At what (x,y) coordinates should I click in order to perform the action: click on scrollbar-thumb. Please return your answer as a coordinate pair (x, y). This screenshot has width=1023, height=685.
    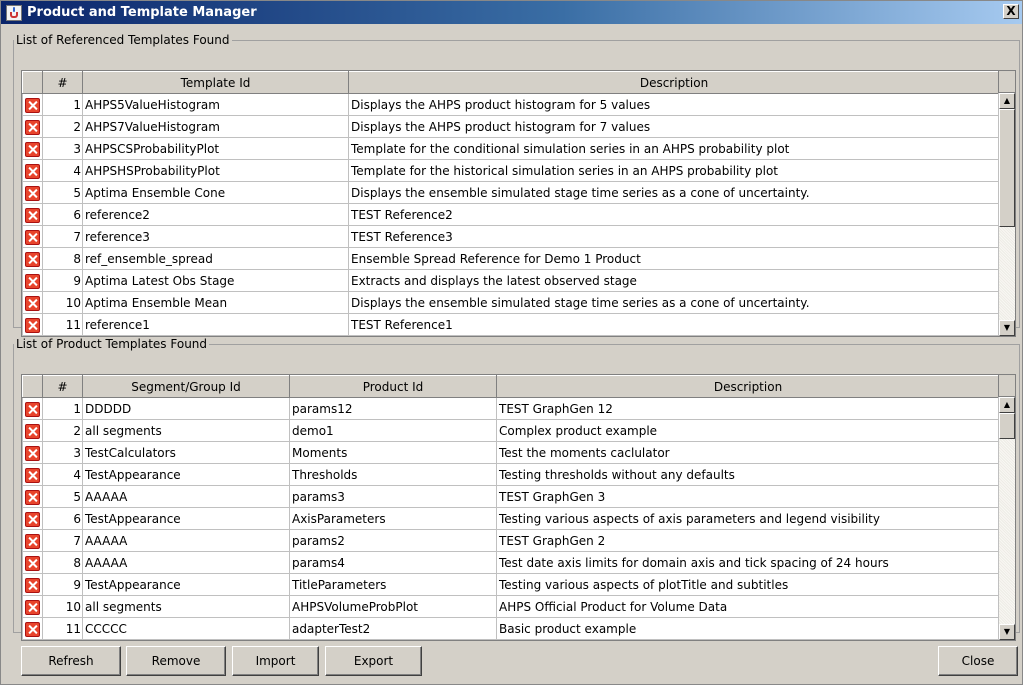
    Looking at the image, I should click on (1007, 168).